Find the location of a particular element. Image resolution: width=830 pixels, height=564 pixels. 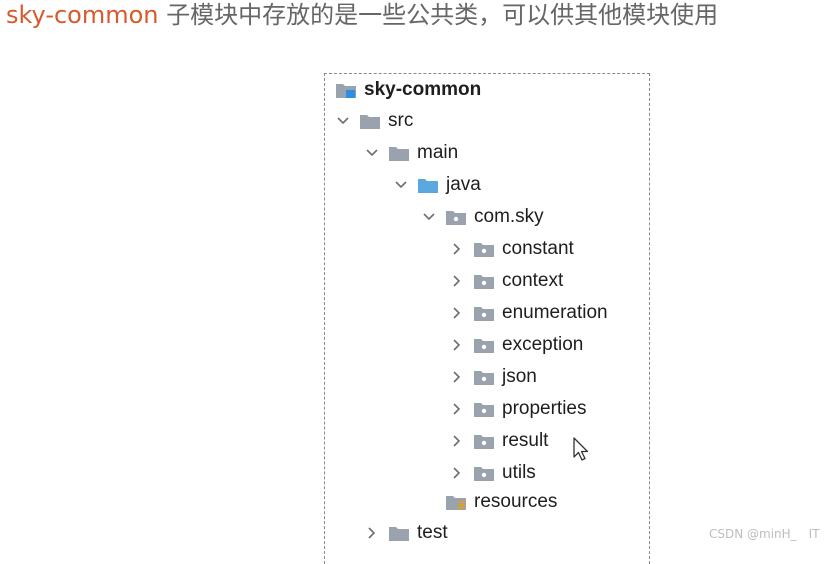

tree-item-exception: exception is located at coordinates (516, 345).